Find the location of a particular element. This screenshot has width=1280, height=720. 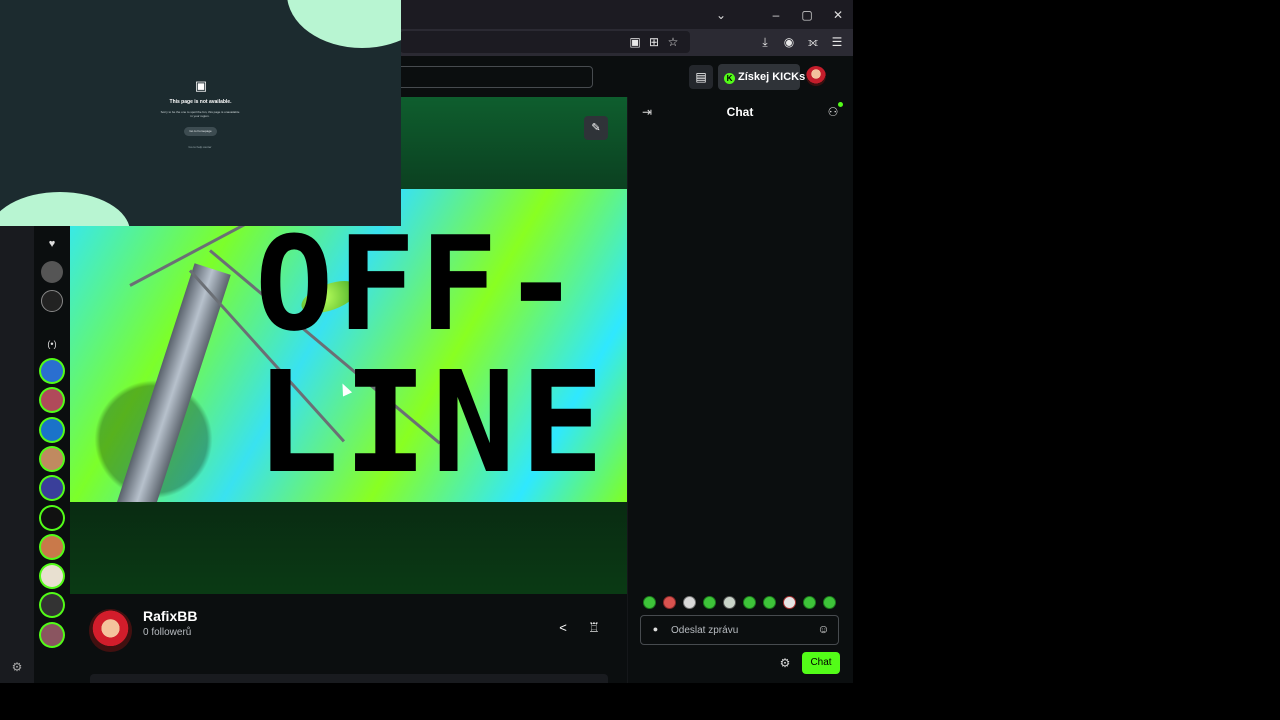

maximize-button: ▢ is located at coordinates (807, 15).